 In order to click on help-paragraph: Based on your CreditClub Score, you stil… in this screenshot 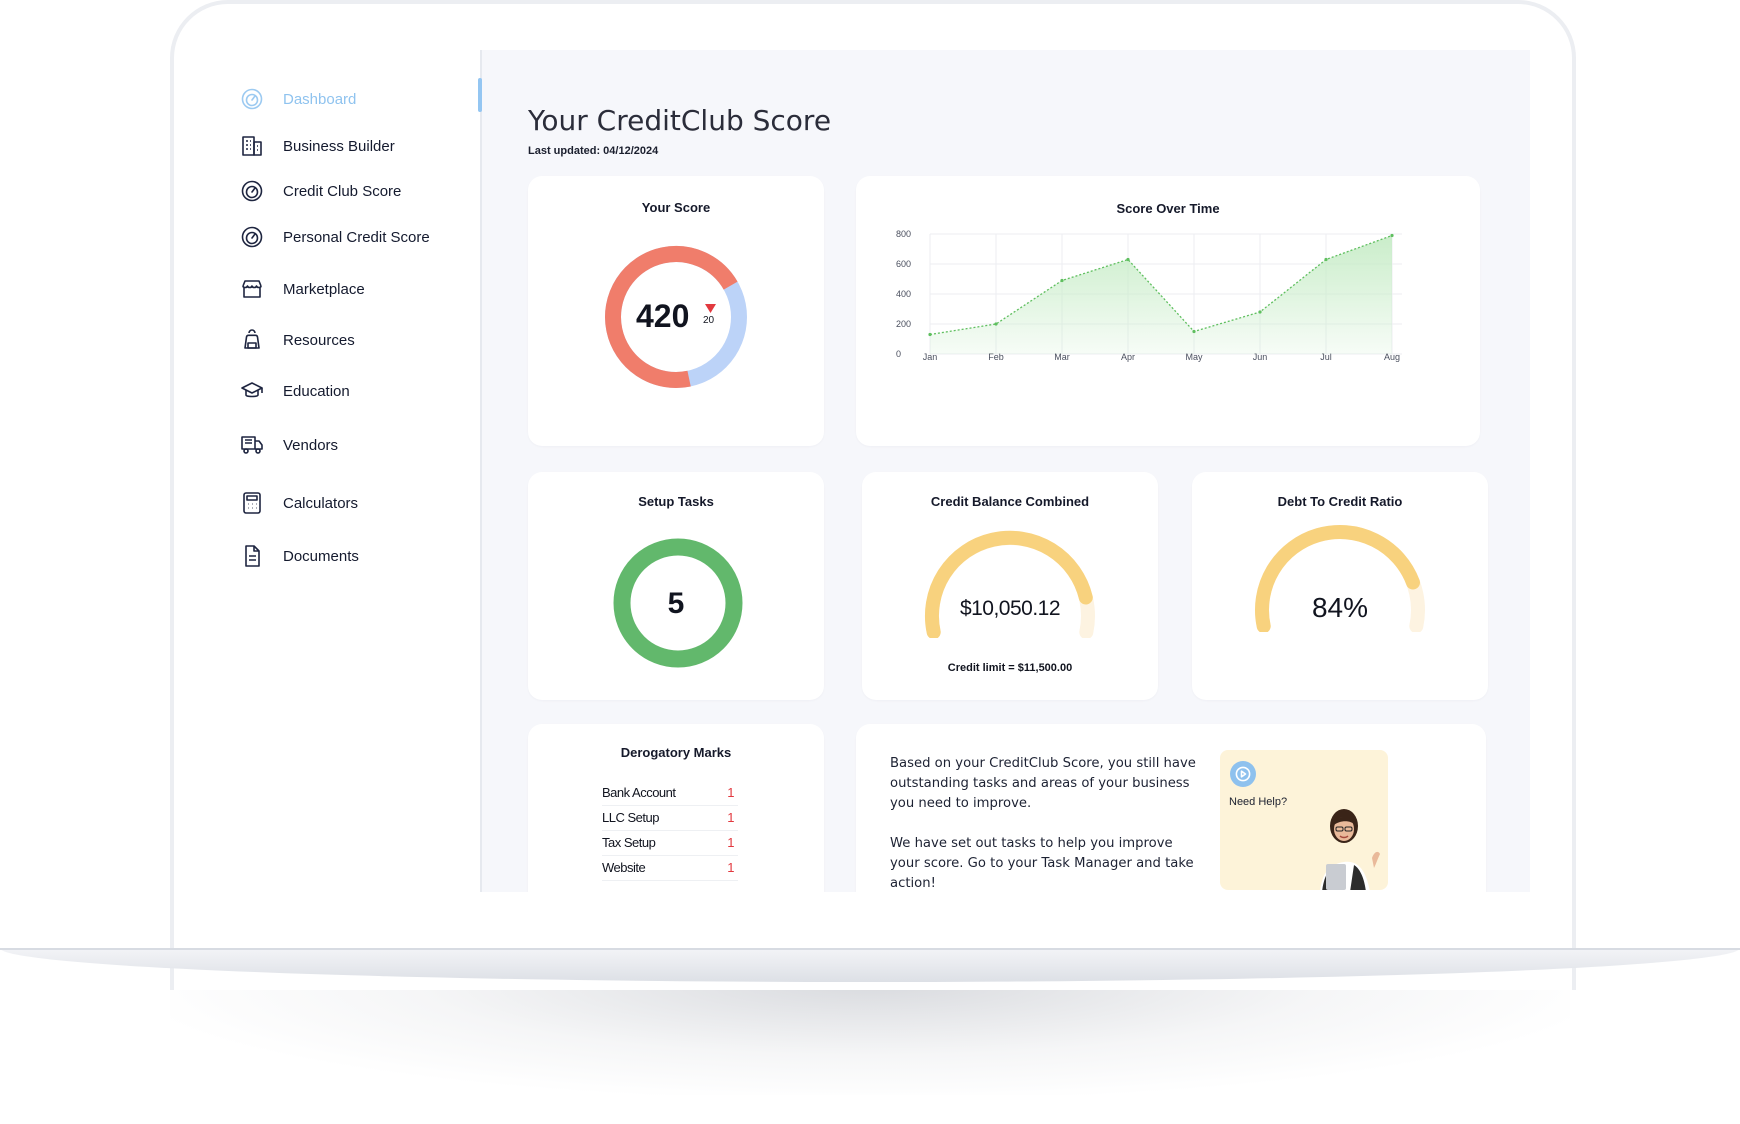, I will do `click(1043, 783)`.